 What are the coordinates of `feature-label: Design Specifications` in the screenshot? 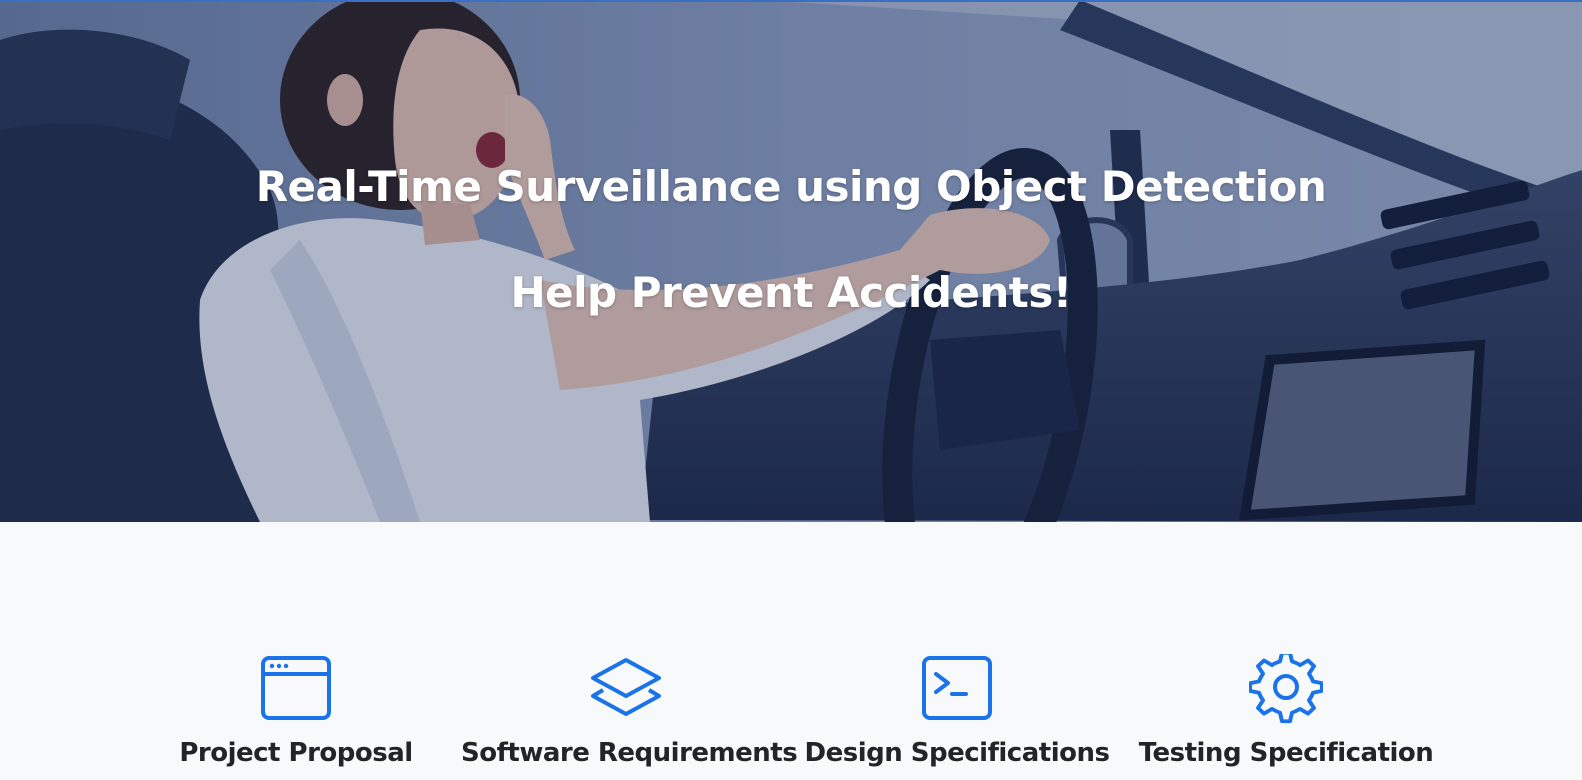 It's located at (957, 753).